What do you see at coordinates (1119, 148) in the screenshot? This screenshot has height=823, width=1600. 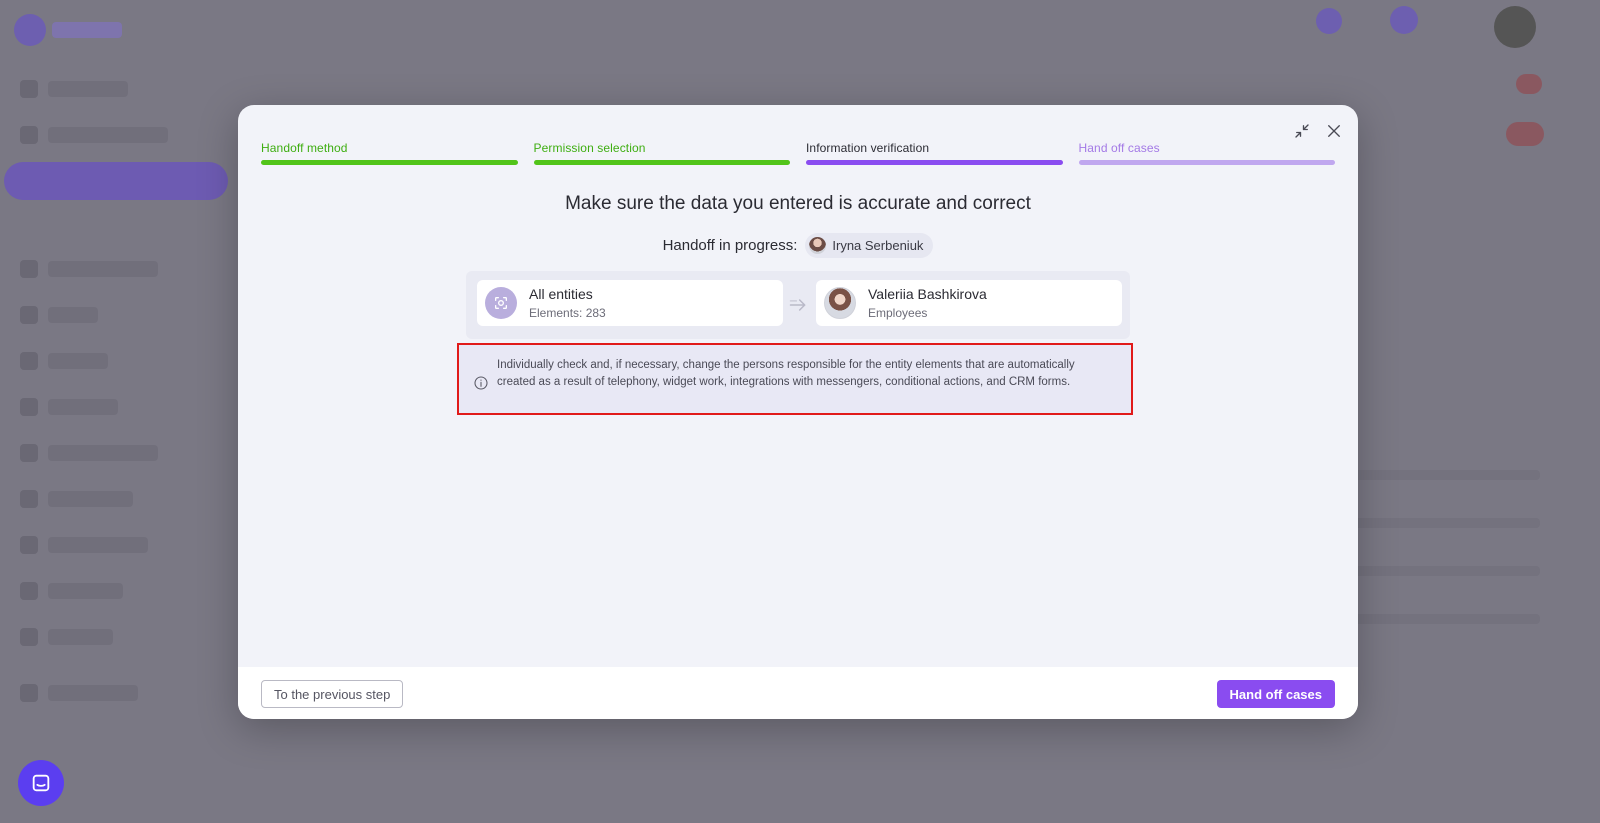 I see `step-label: Hand off cases` at bounding box center [1119, 148].